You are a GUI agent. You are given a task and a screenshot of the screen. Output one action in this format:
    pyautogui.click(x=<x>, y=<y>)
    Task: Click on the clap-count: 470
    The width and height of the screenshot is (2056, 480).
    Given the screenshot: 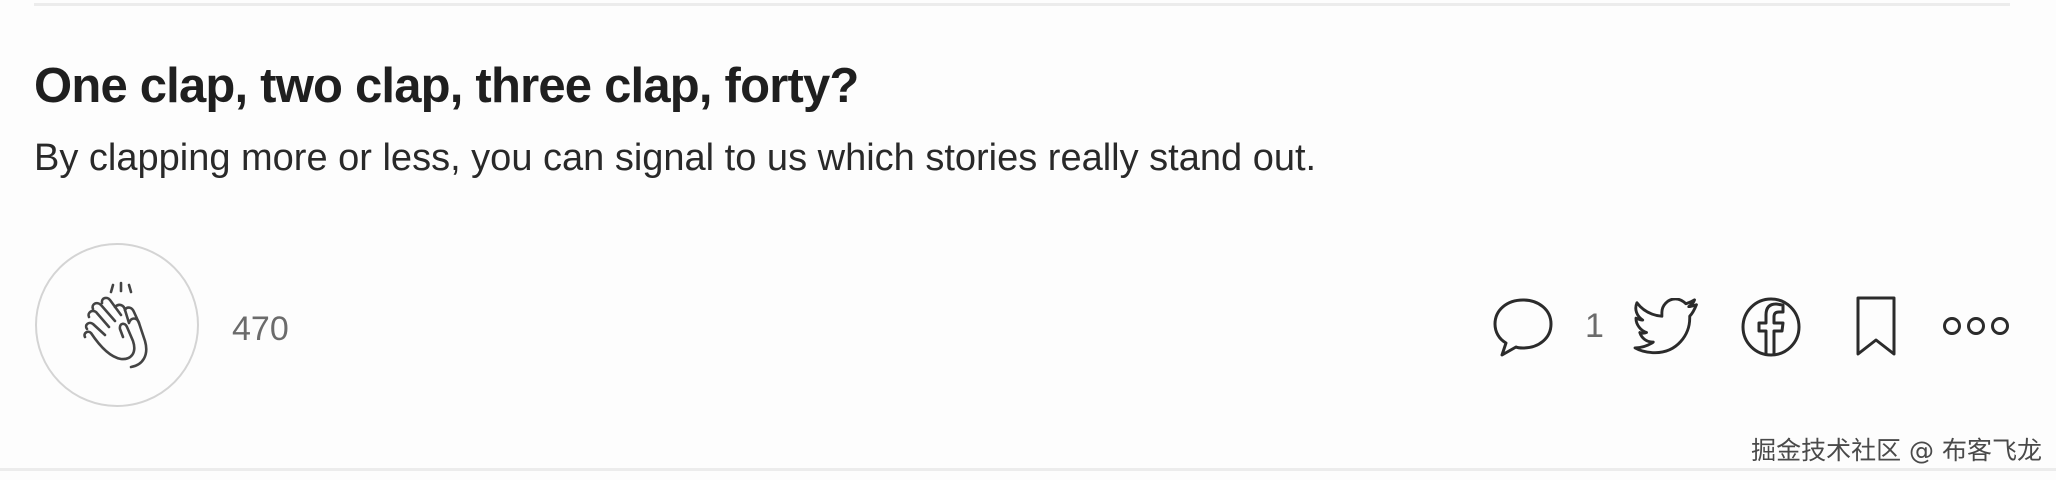 What is the action you would take?
    pyautogui.click(x=260, y=329)
    